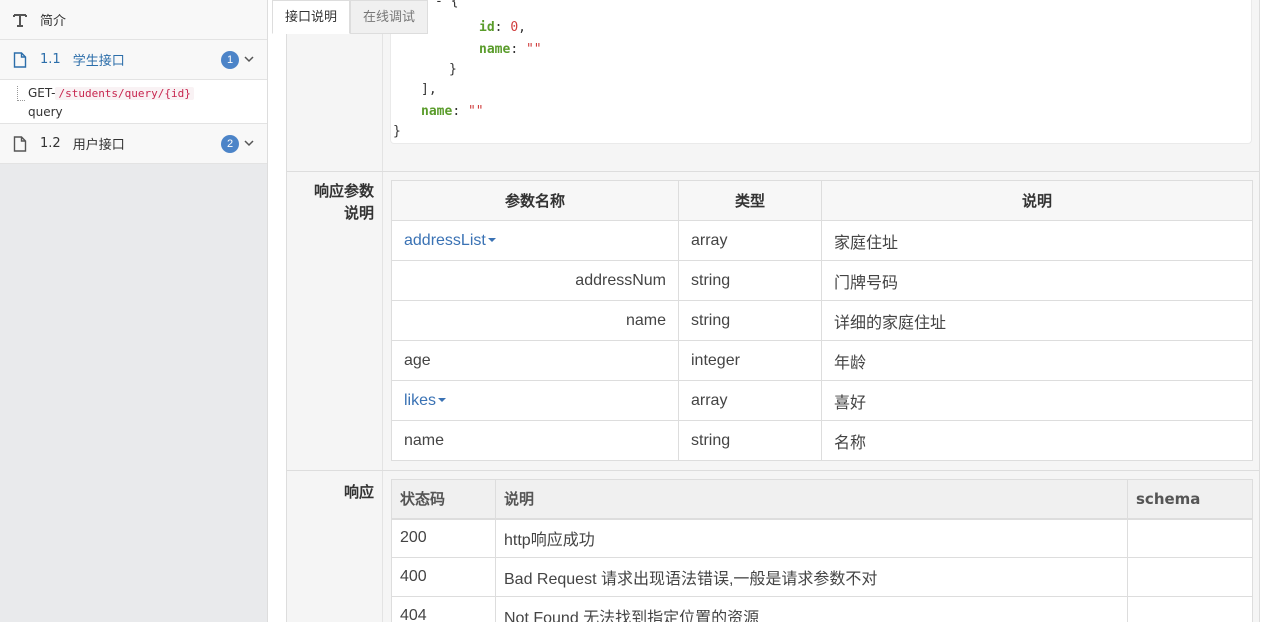 Image resolution: width=1266 pixels, height=622 pixels. What do you see at coordinates (535, 280) in the screenshot?
I see `param-name-cell: addressNum` at bounding box center [535, 280].